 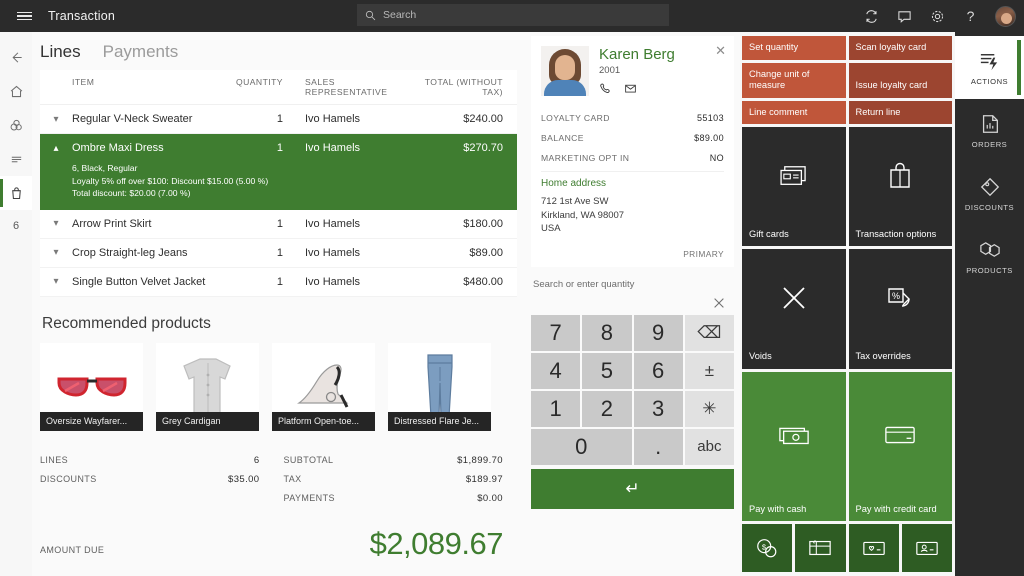 I want to click on top-bar: Transaction Search ?, so click(x=512, y=16).